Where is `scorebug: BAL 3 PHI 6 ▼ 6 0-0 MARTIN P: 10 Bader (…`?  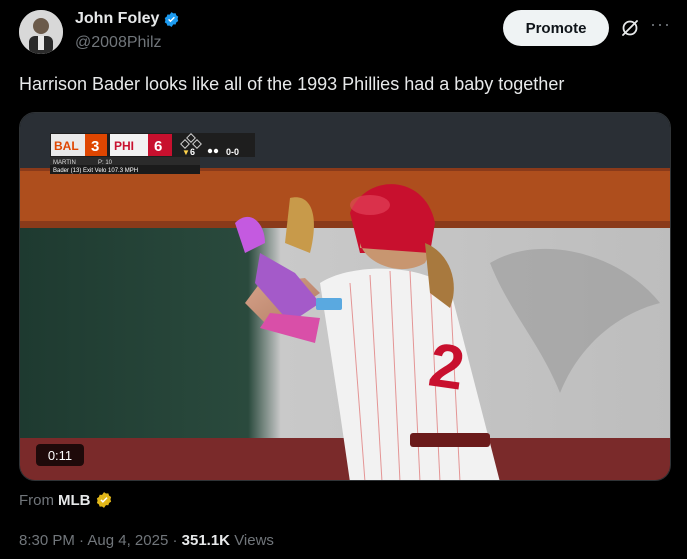 scorebug: BAL 3 PHI 6 ▼ 6 0-0 MARTIN P: 10 Bader (… is located at coordinates (152, 153).